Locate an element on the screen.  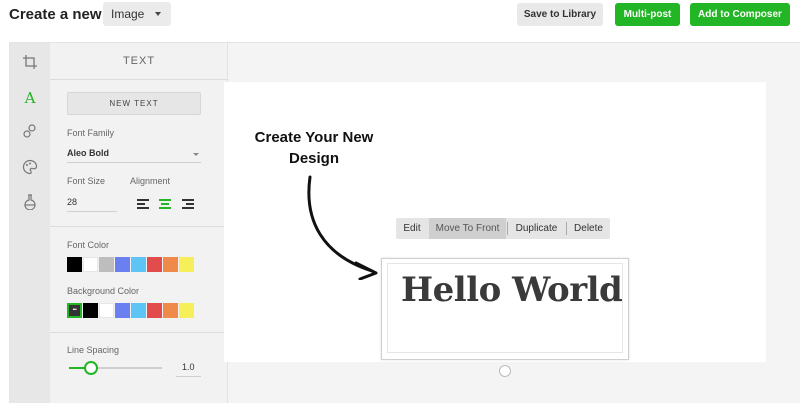
annotation-text: Create Your New Design is located at coordinates (314, 148).